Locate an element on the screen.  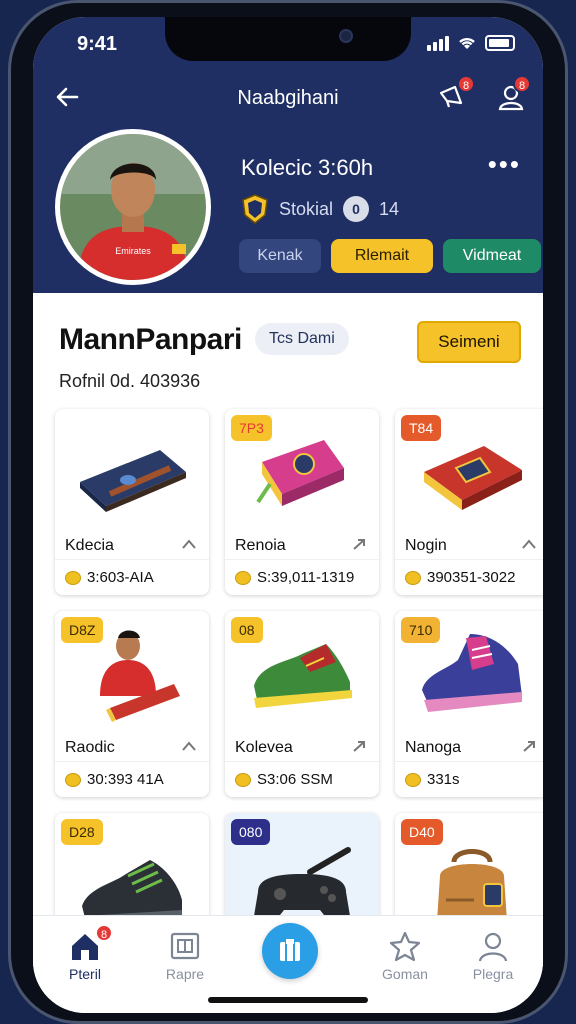
filter-chip: Tcs Dami is located at coordinates (302, 339).